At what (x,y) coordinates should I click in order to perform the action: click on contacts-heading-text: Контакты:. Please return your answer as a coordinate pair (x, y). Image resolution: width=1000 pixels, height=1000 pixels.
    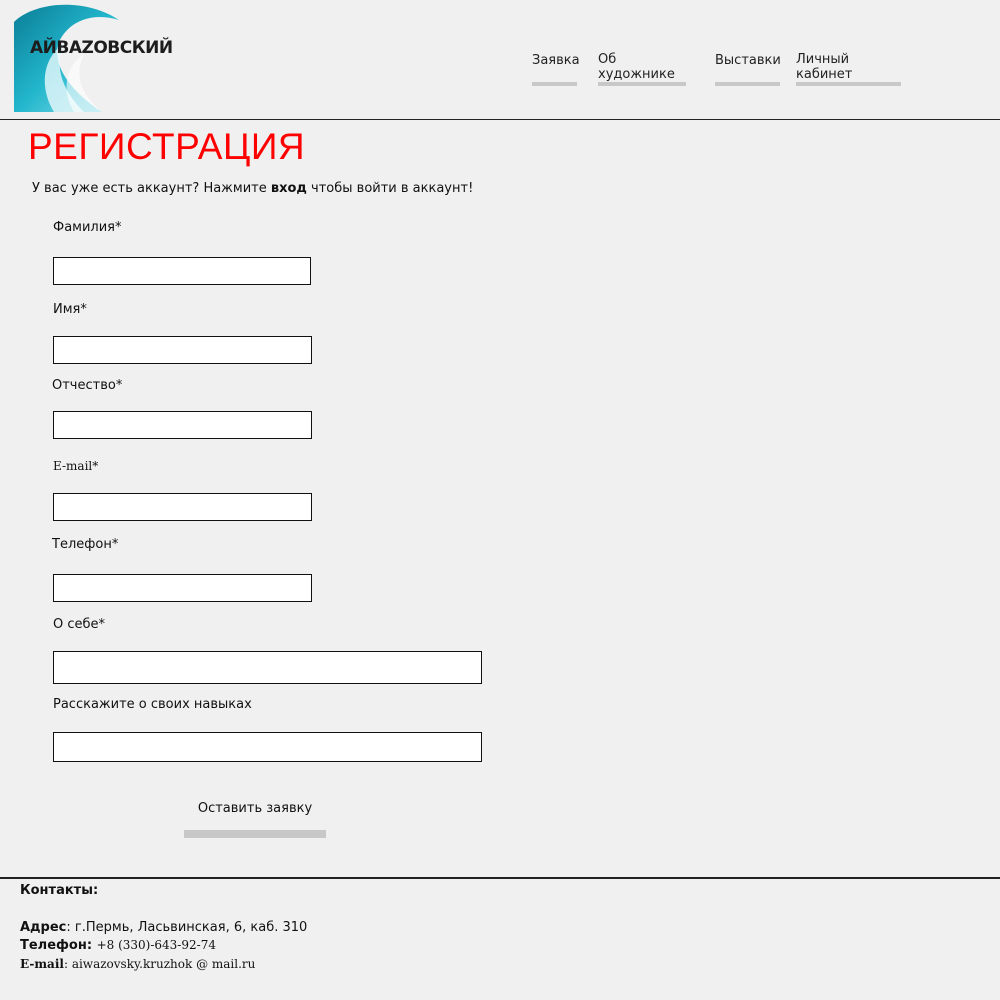
    Looking at the image, I should click on (59, 890).